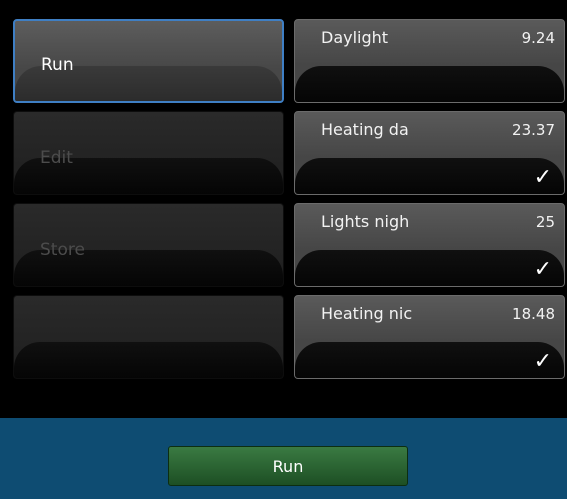 The image size is (567, 499). What do you see at coordinates (429, 61) in the screenshot?
I see `slot-daylight: Daylight 9.24` at bounding box center [429, 61].